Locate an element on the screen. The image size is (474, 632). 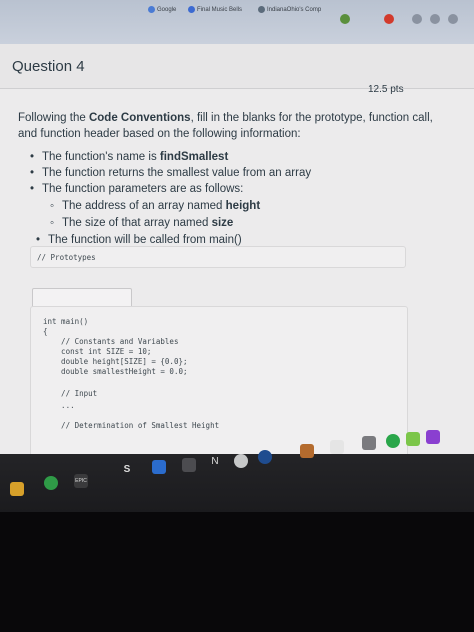
play-app-icon is located at coordinates (265, 457).